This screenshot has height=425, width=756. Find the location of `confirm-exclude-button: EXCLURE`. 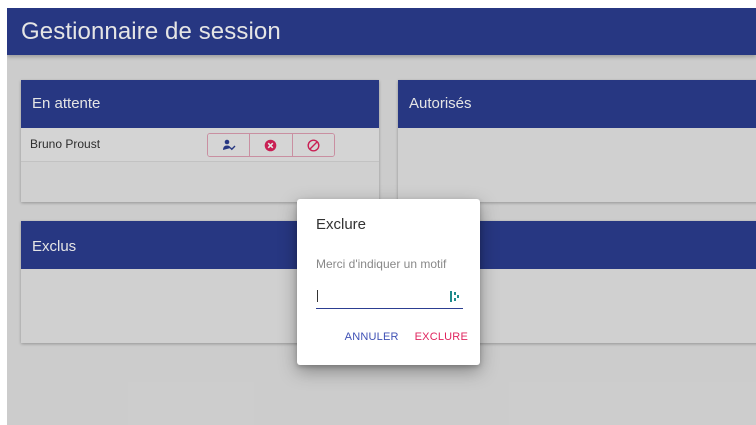

confirm-exclude-button: EXCLURE is located at coordinates (441, 337).